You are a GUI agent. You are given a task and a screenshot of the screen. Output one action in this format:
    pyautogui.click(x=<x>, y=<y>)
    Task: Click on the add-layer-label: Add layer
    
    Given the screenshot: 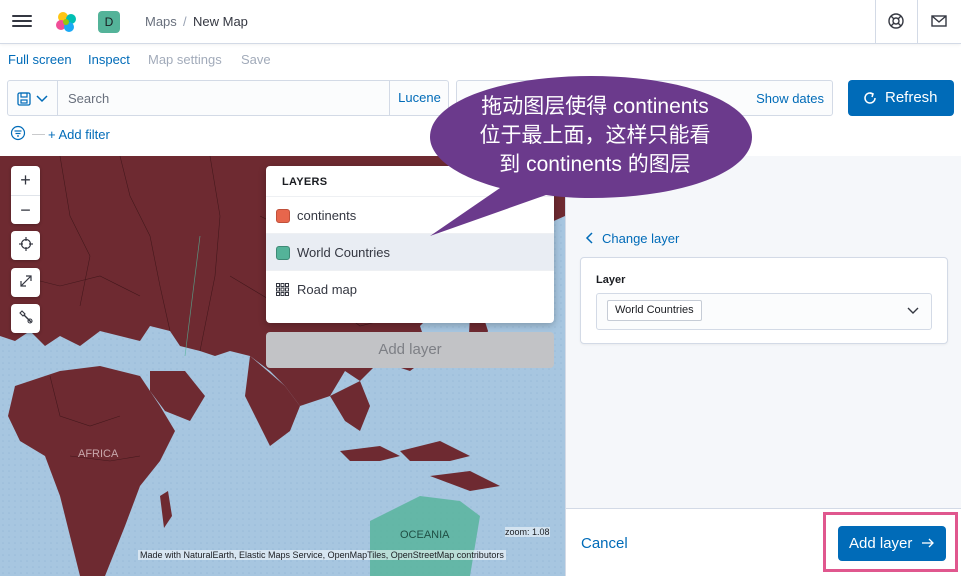 What is the action you would take?
    pyautogui.click(x=881, y=543)
    